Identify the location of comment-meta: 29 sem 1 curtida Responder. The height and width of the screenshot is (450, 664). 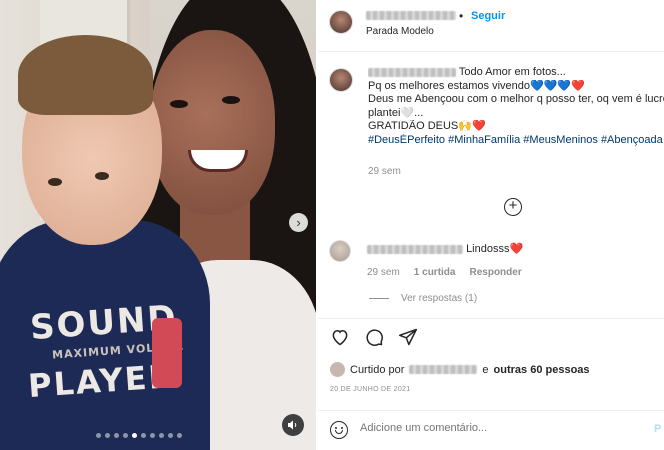
(444, 272).